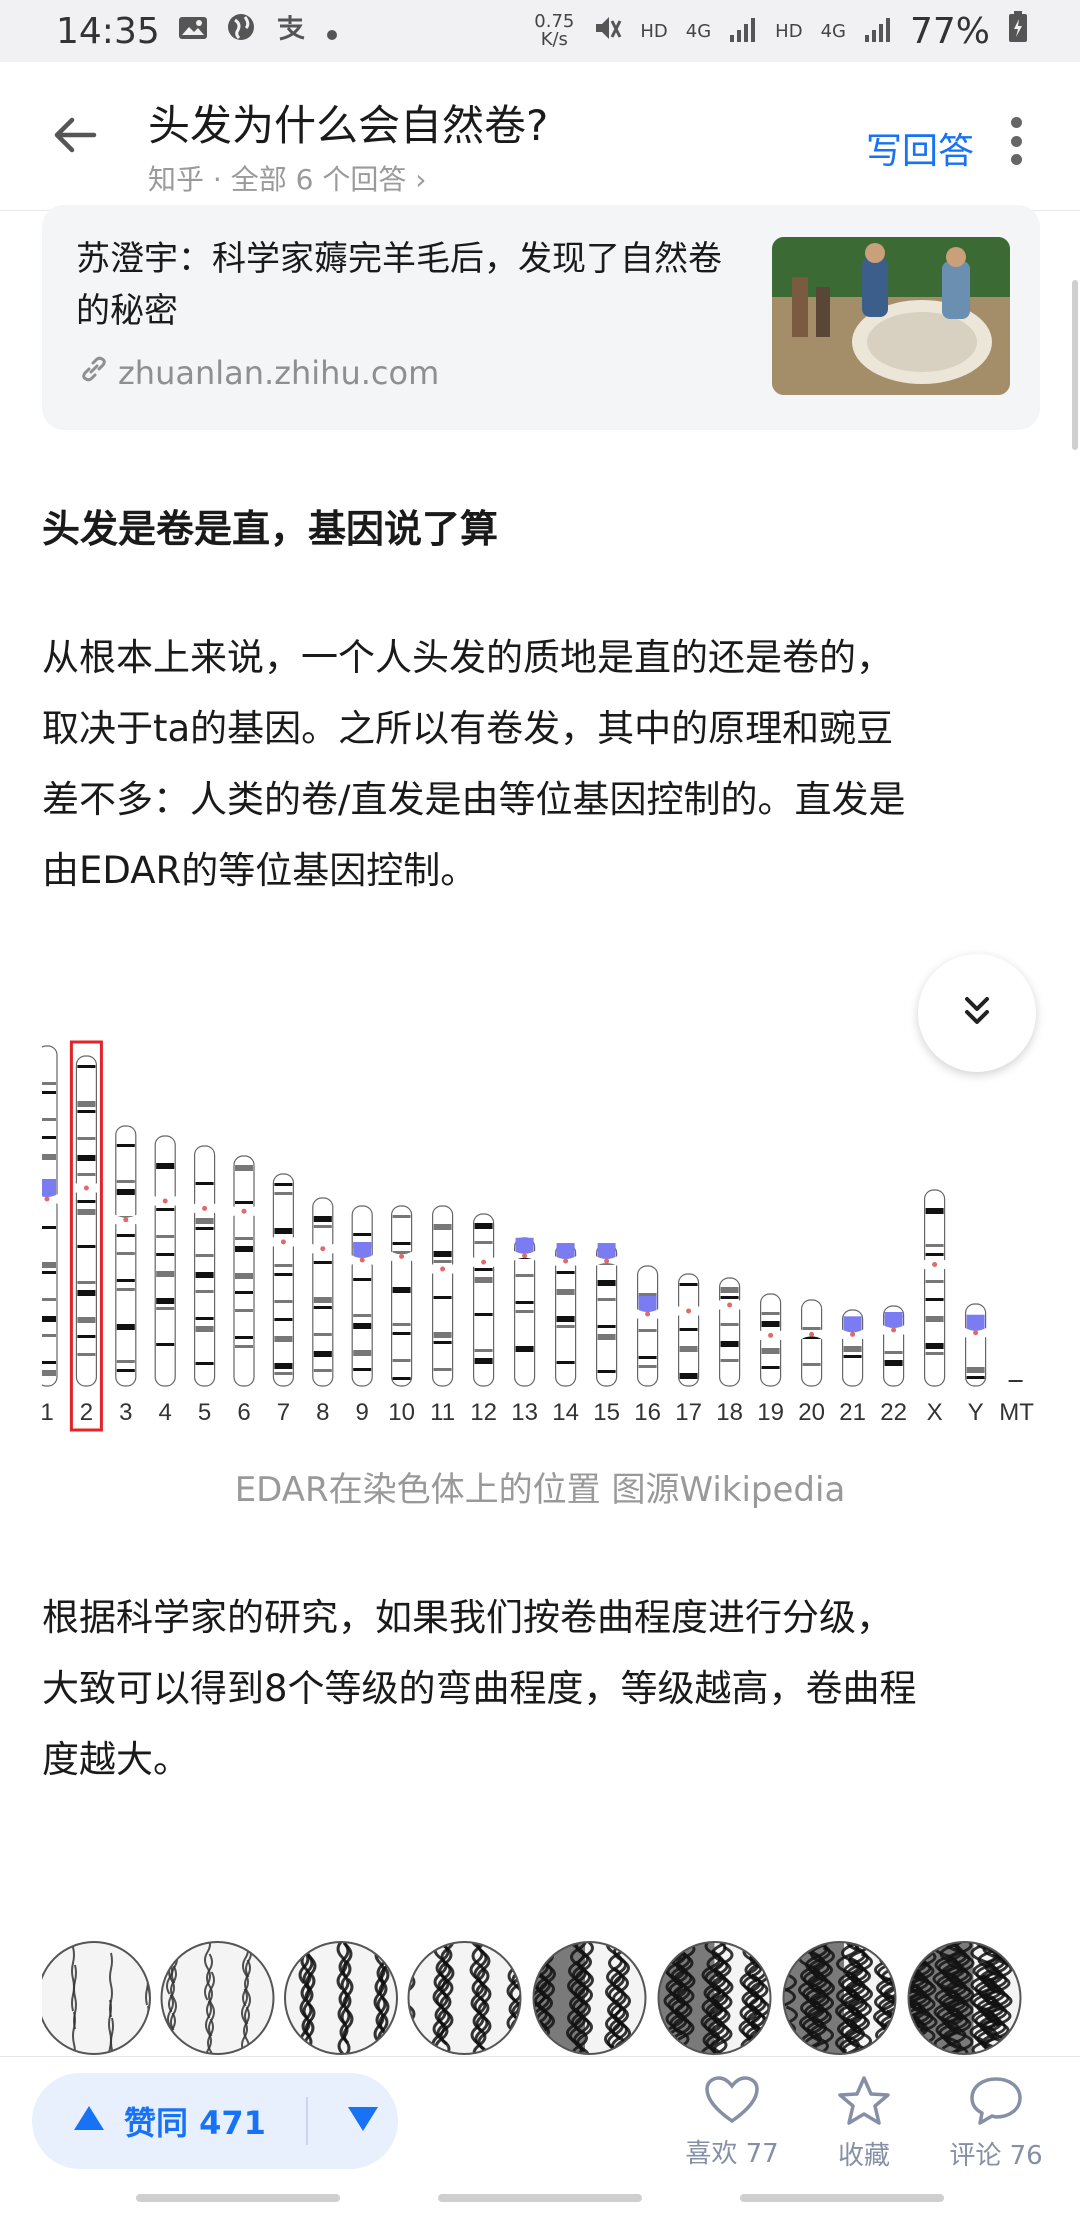 This screenshot has width=1080, height=2221. What do you see at coordinates (401, 1315) in the screenshot?
I see `chromosome-10: 10` at bounding box center [401, 1315].